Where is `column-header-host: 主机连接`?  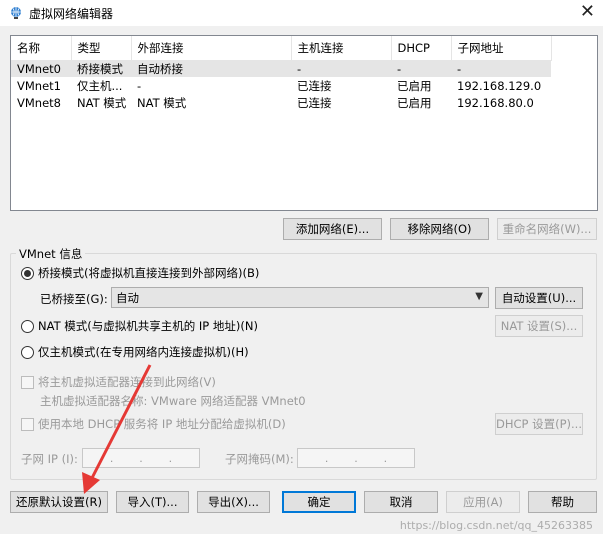
column-header-host: 主机连接 is located at coordinates (341, 48).